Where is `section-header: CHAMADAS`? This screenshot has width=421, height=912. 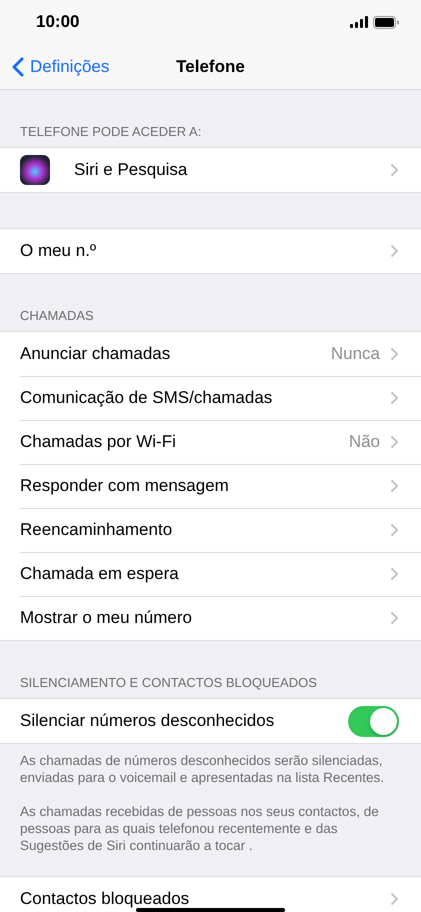
section-header: CHAMADAS is located at coordinates (57, 315).